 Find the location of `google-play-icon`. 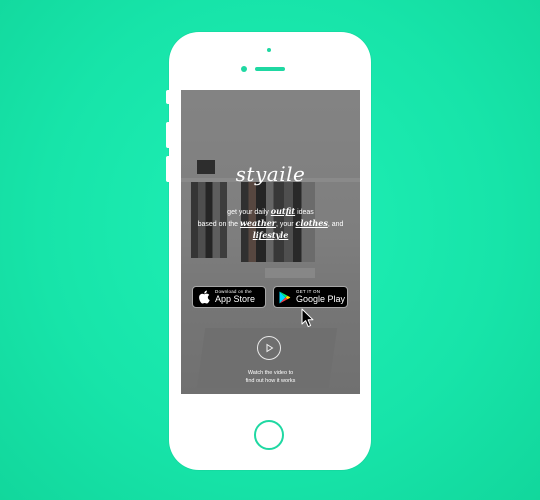

google-play-icon is located at coordinates (285, 297).